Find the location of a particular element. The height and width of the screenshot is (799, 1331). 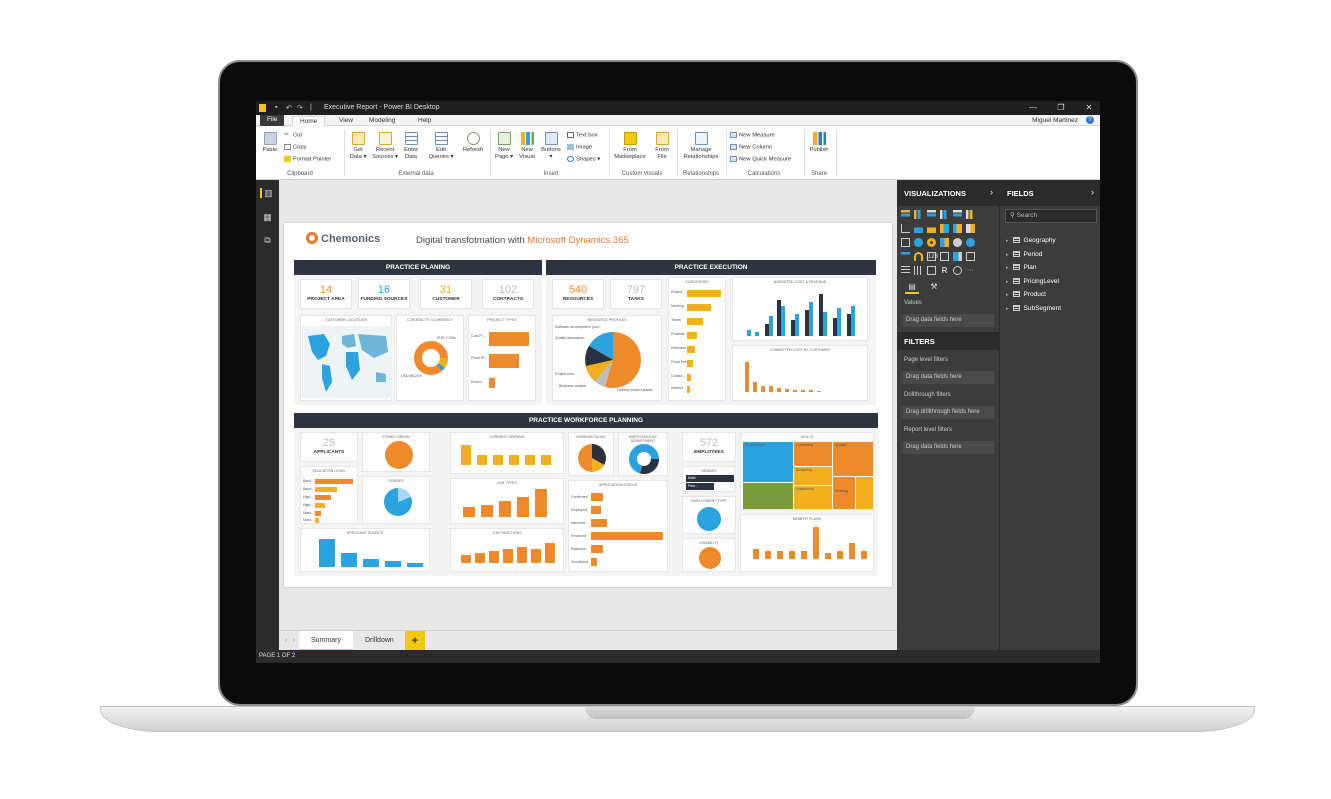

percent-column-icon is located at coordinates (970, 214).